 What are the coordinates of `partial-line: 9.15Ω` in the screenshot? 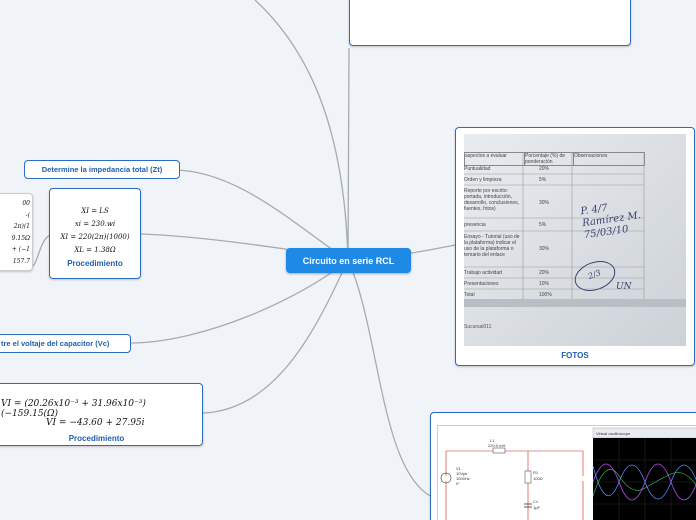 It's located at (20, 238).